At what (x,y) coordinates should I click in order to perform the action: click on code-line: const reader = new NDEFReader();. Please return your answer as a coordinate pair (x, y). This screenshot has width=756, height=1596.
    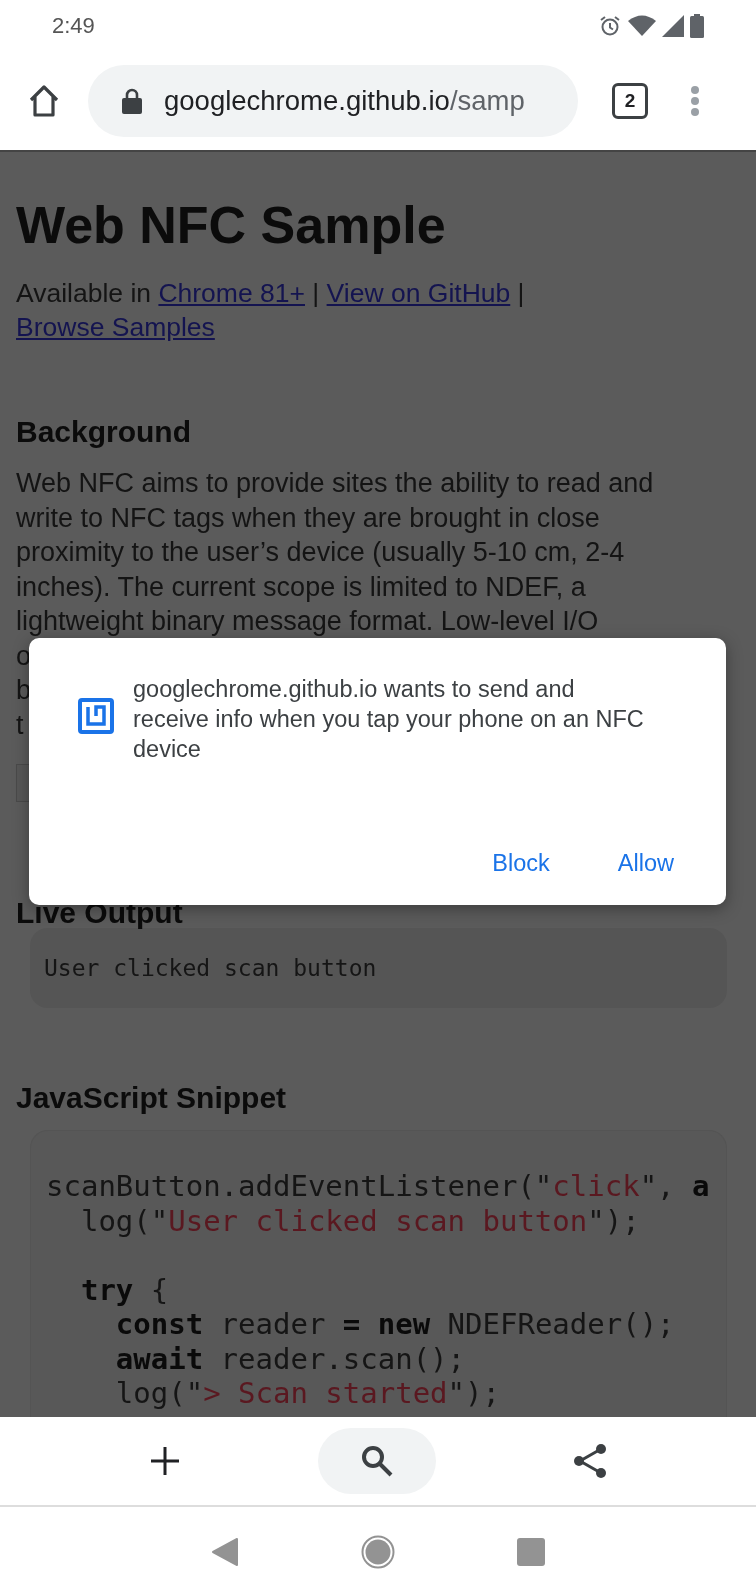
    Looking at the image, I should click on (394, 1324).